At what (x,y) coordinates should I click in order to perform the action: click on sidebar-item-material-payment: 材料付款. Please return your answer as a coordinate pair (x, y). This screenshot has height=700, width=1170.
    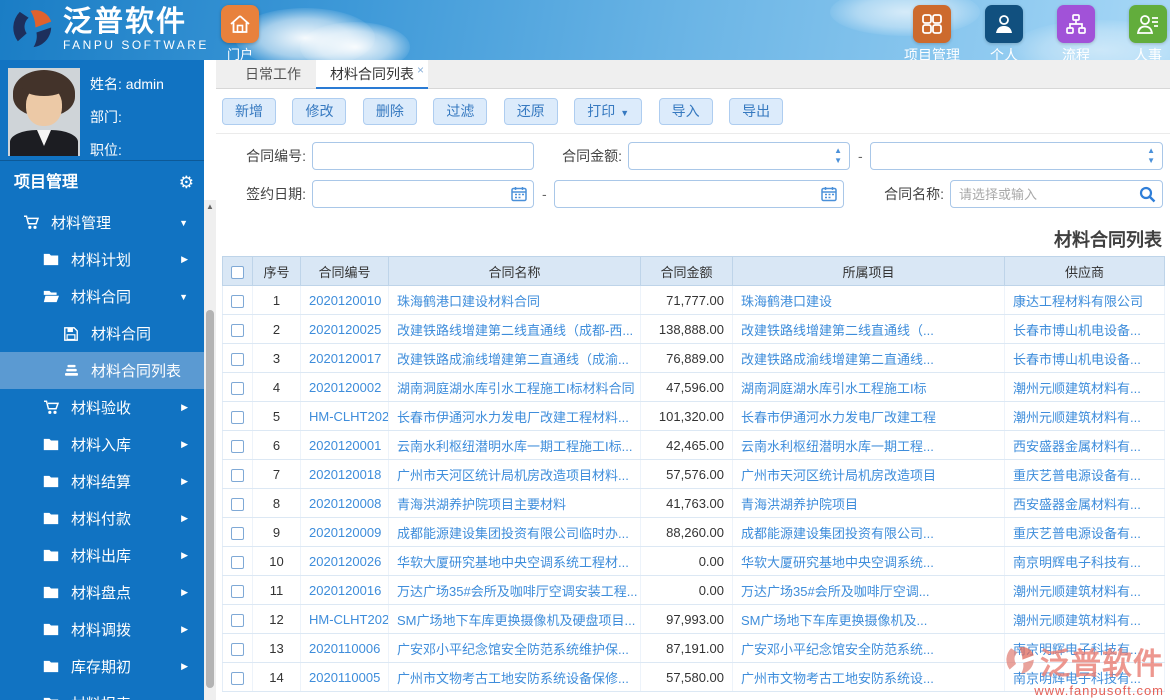
    Looking at the image, I should click on (102, 518).